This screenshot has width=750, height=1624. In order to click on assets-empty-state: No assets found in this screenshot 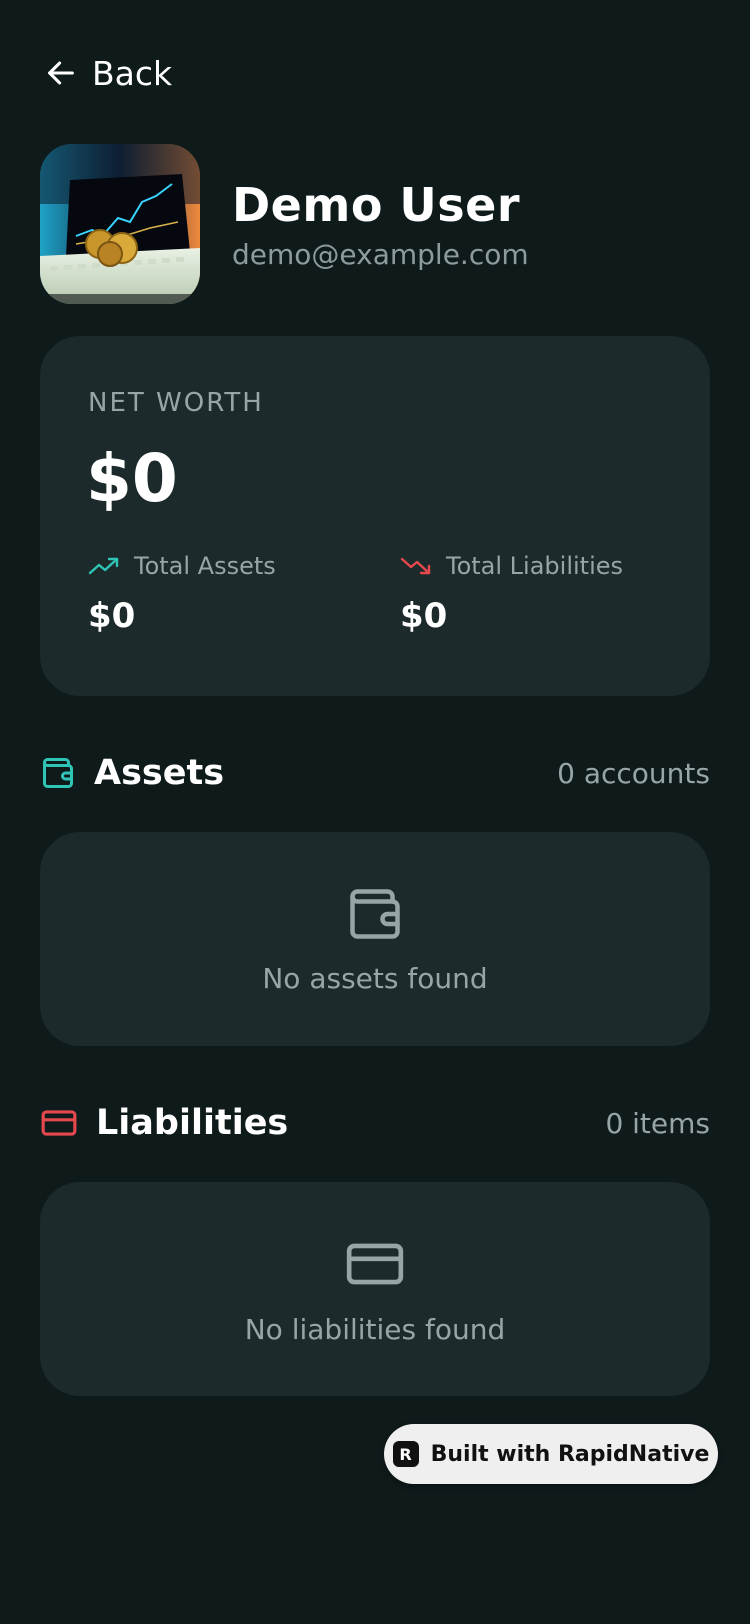, I will do `click(375, 939)`.